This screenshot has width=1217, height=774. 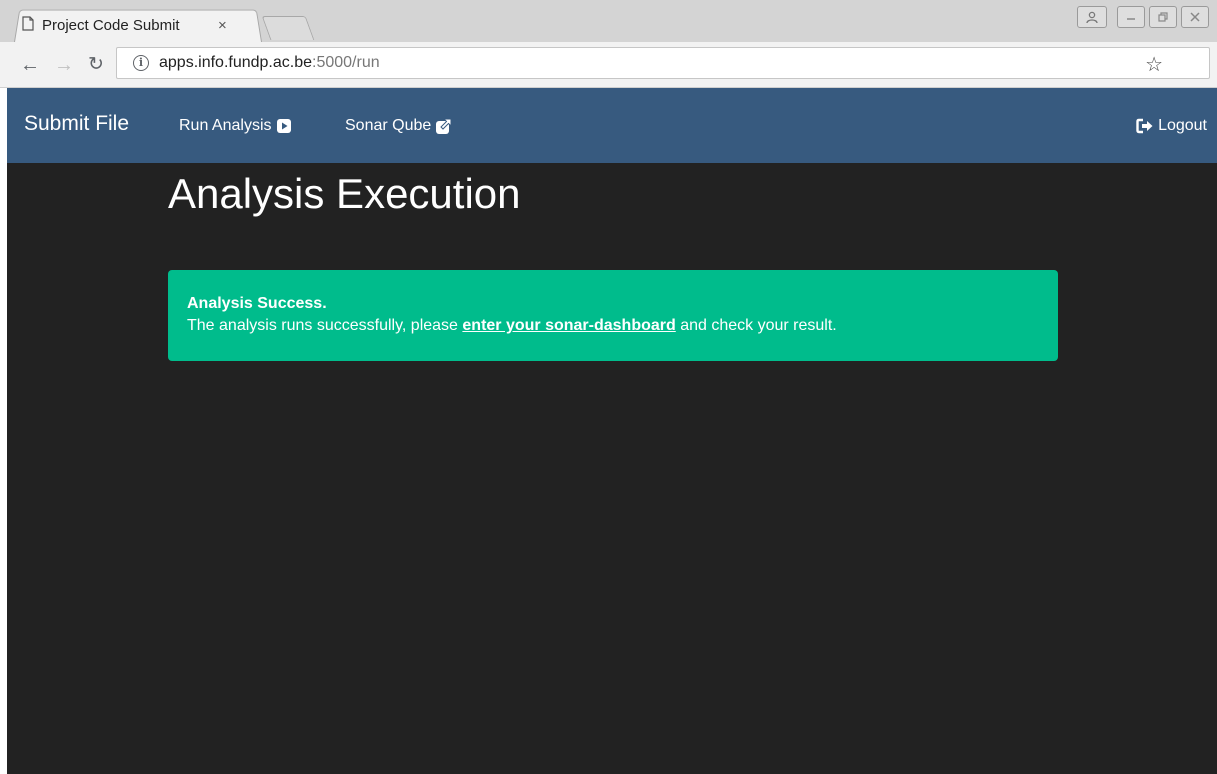 What do you see at coordinates (284, 126) in the screenshot?
I see `play-square-icon` at bounding box center [284, 126].